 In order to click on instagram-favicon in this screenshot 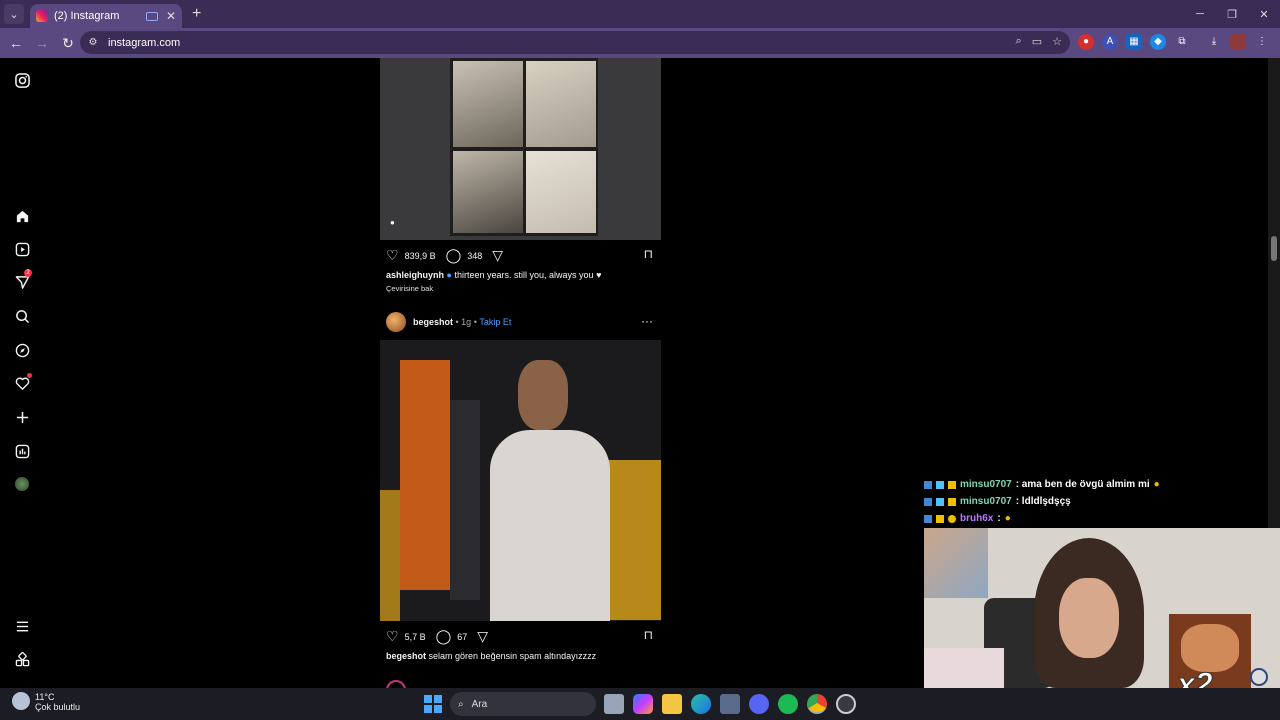, I will do `click(42, 16)`.